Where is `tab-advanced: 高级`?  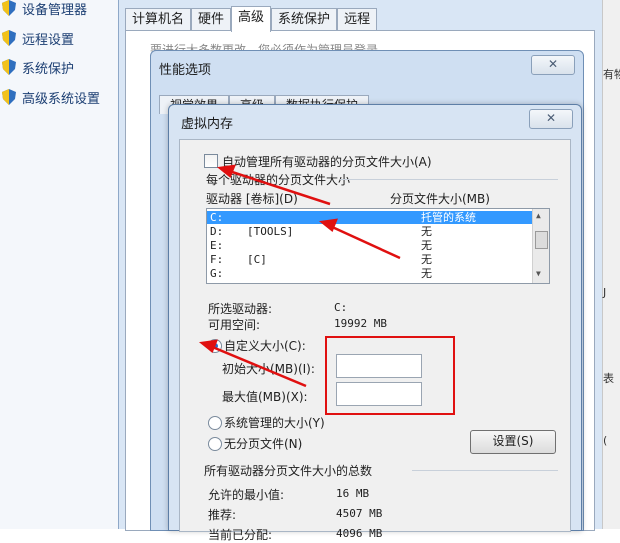
tab-advanced: 高级 is located at coordinates (251, 19).